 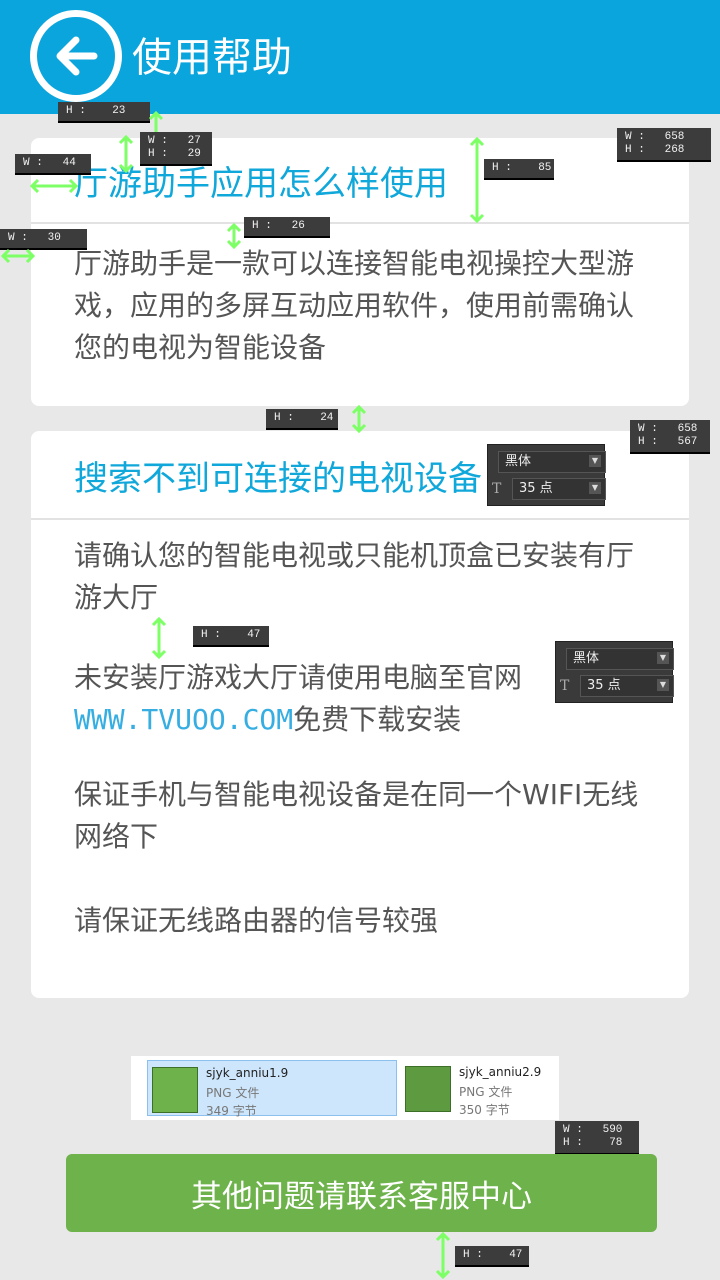 I want to click on measure-h: H : 268, so click(x=655, y=150).